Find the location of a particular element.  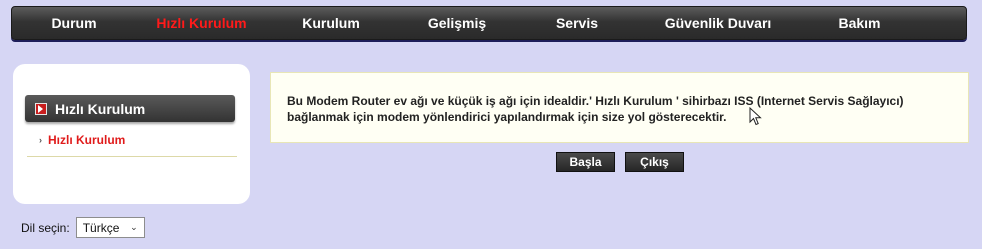

sidebar: Hızlı Kurulum › Hızlı Kurulum is located at coordinates (131, 134).